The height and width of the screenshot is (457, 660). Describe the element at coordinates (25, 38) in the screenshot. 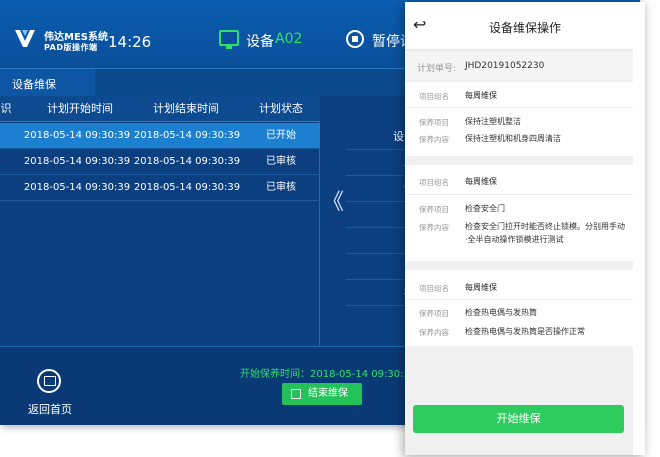

I see `logo-icon` at that location.